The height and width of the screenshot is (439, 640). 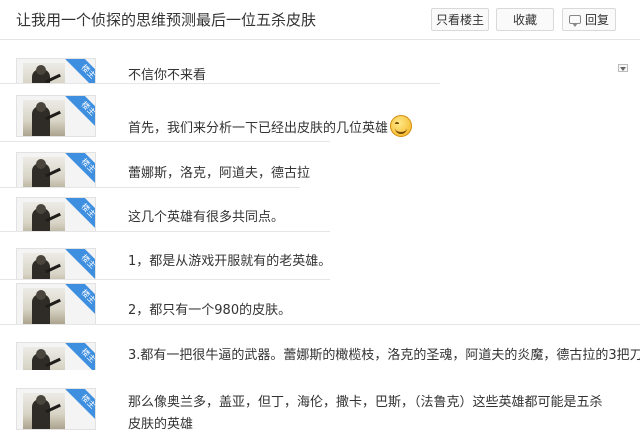 I want to click on top-bar: 让我用一个侦探的思维预测最后一位五杀皮肤 只看楼主 收藏 回复, so click(x=320, y=20).